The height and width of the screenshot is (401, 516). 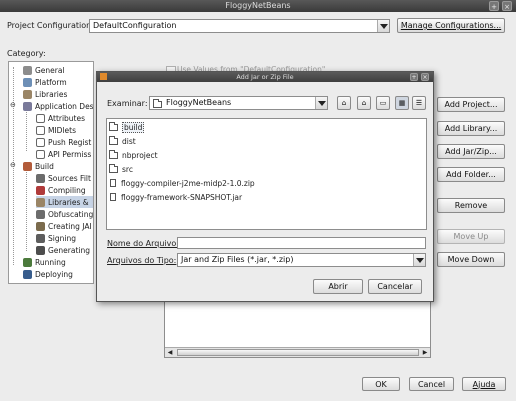 I want to click on file-item-src: src, so click(x=121, y=169).